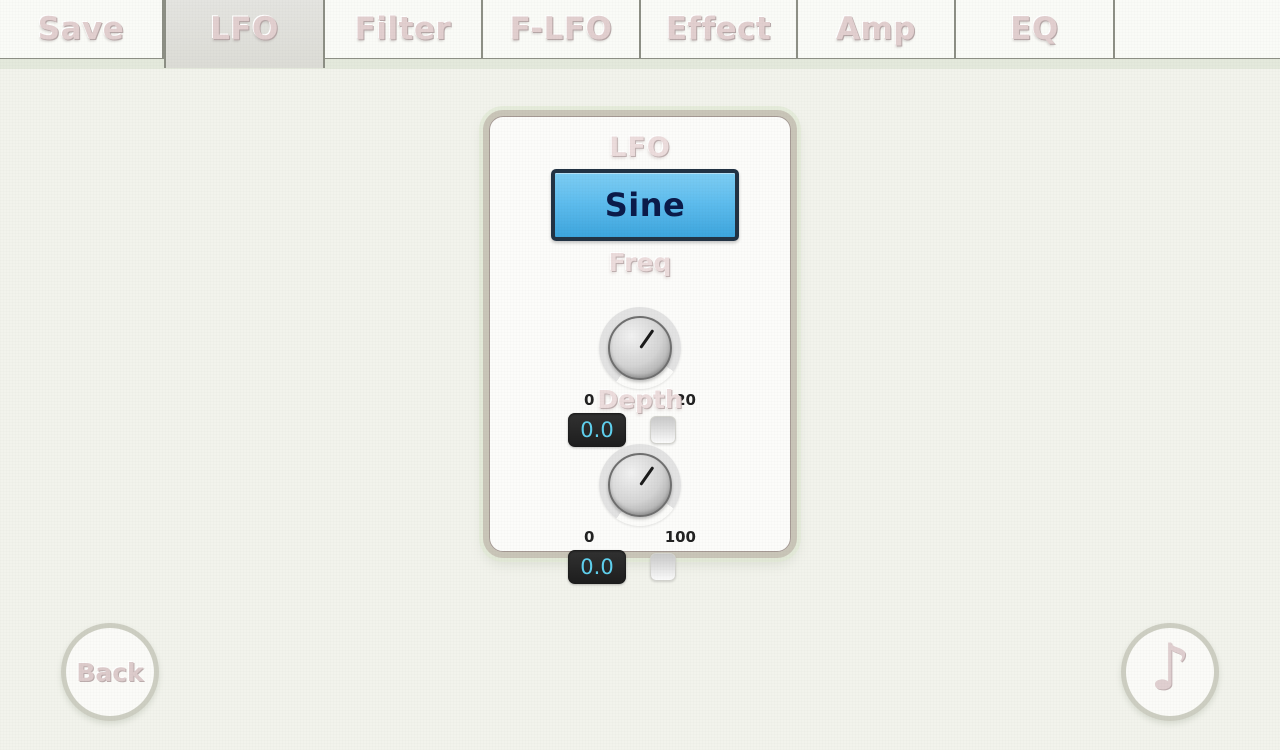  What do you see at coordinates (640, 567) in the screenshot?
I see `depth-readout-row: 0.0` at bounding box center [640, 567].